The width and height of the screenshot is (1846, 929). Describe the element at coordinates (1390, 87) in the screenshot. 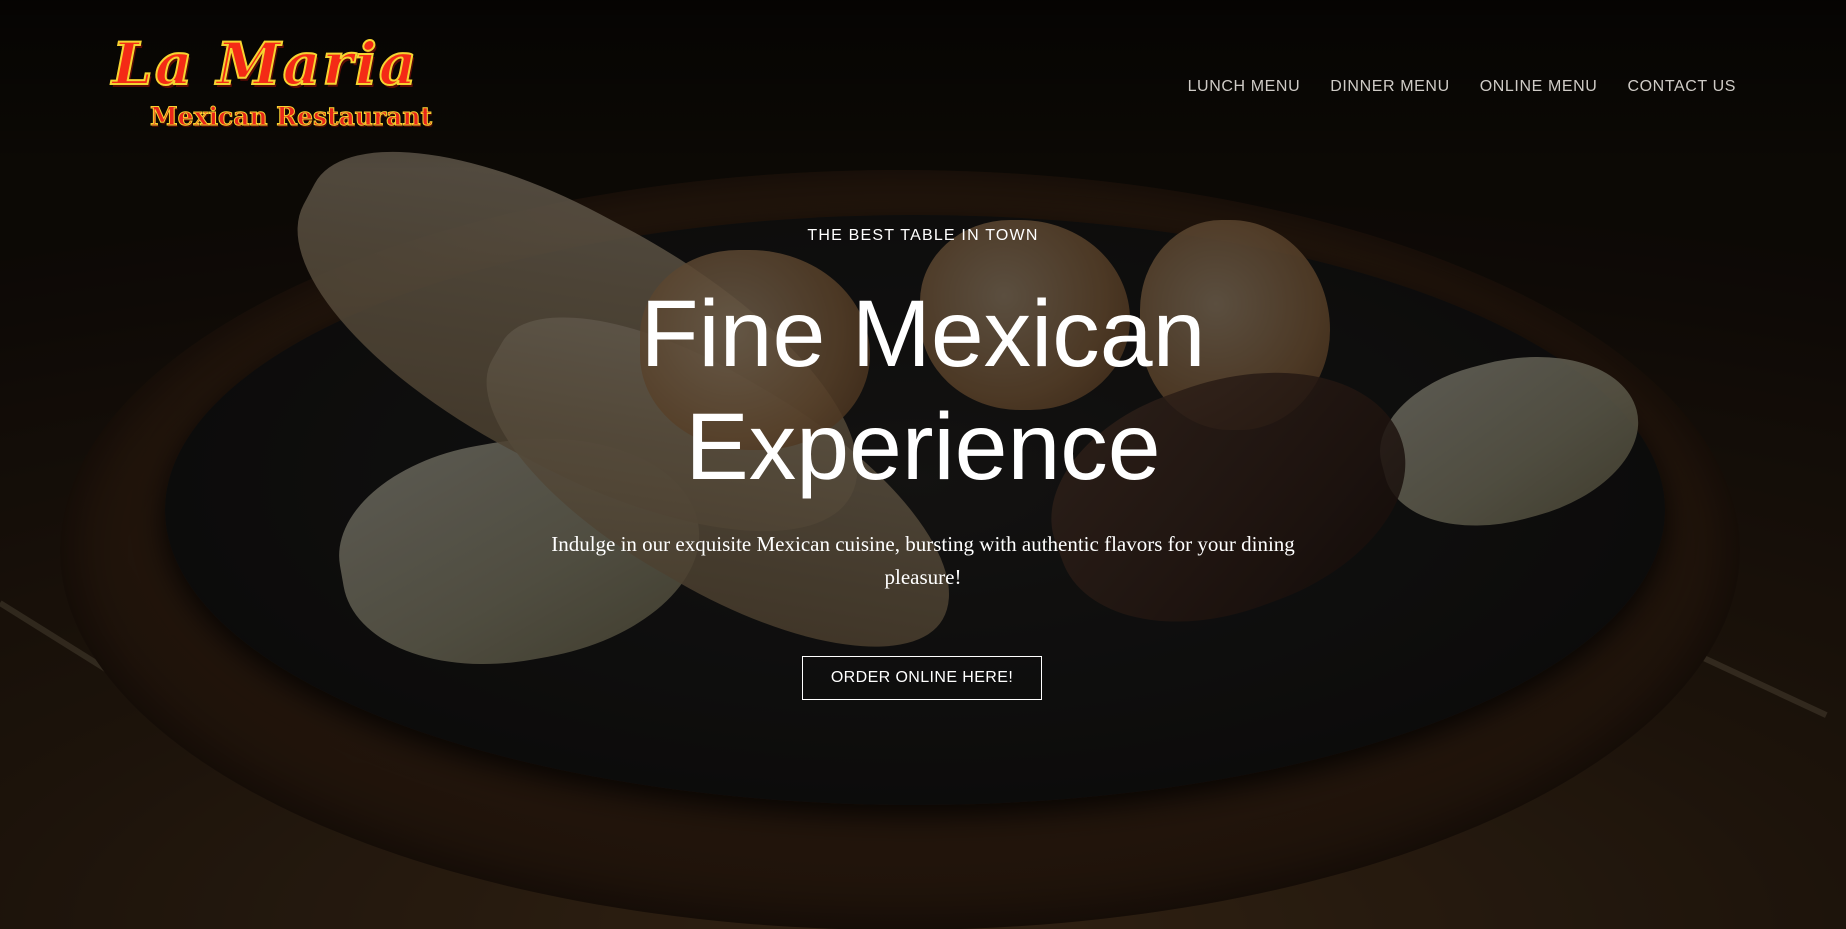

I see `nav-item-dinner-menu: DINNER MENU` at that location.